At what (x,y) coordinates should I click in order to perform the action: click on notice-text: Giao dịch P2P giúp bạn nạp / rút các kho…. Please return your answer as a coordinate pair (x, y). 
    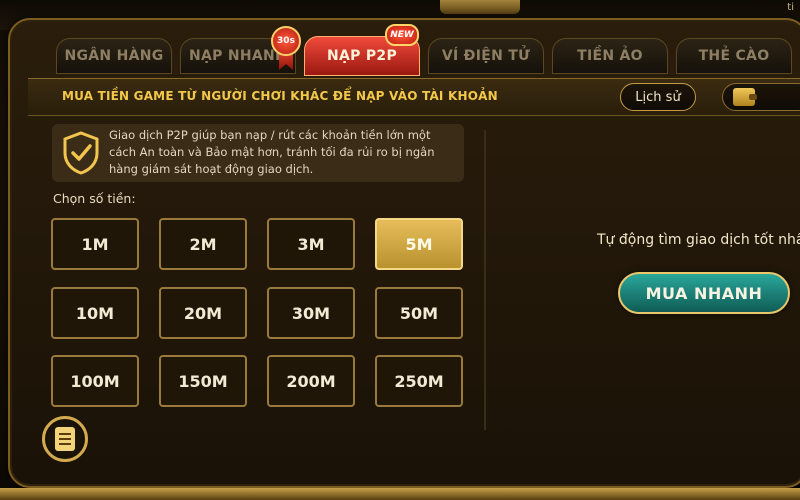
    Looking at the image, I should click on (272, 152).